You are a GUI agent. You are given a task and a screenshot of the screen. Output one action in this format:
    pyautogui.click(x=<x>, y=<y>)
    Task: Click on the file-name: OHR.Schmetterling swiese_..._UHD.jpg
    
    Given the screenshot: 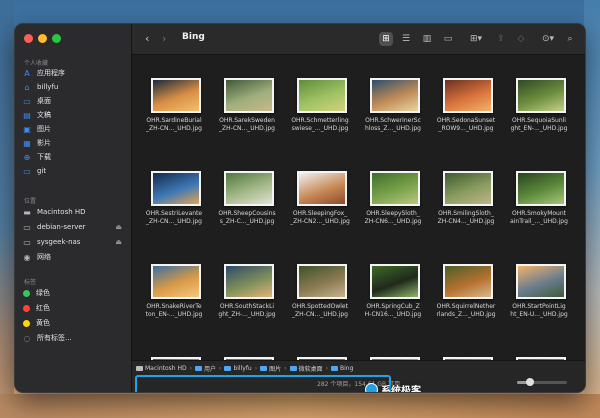 What is the action you would take?
    pyautogui.click(x=320, y=125)
    